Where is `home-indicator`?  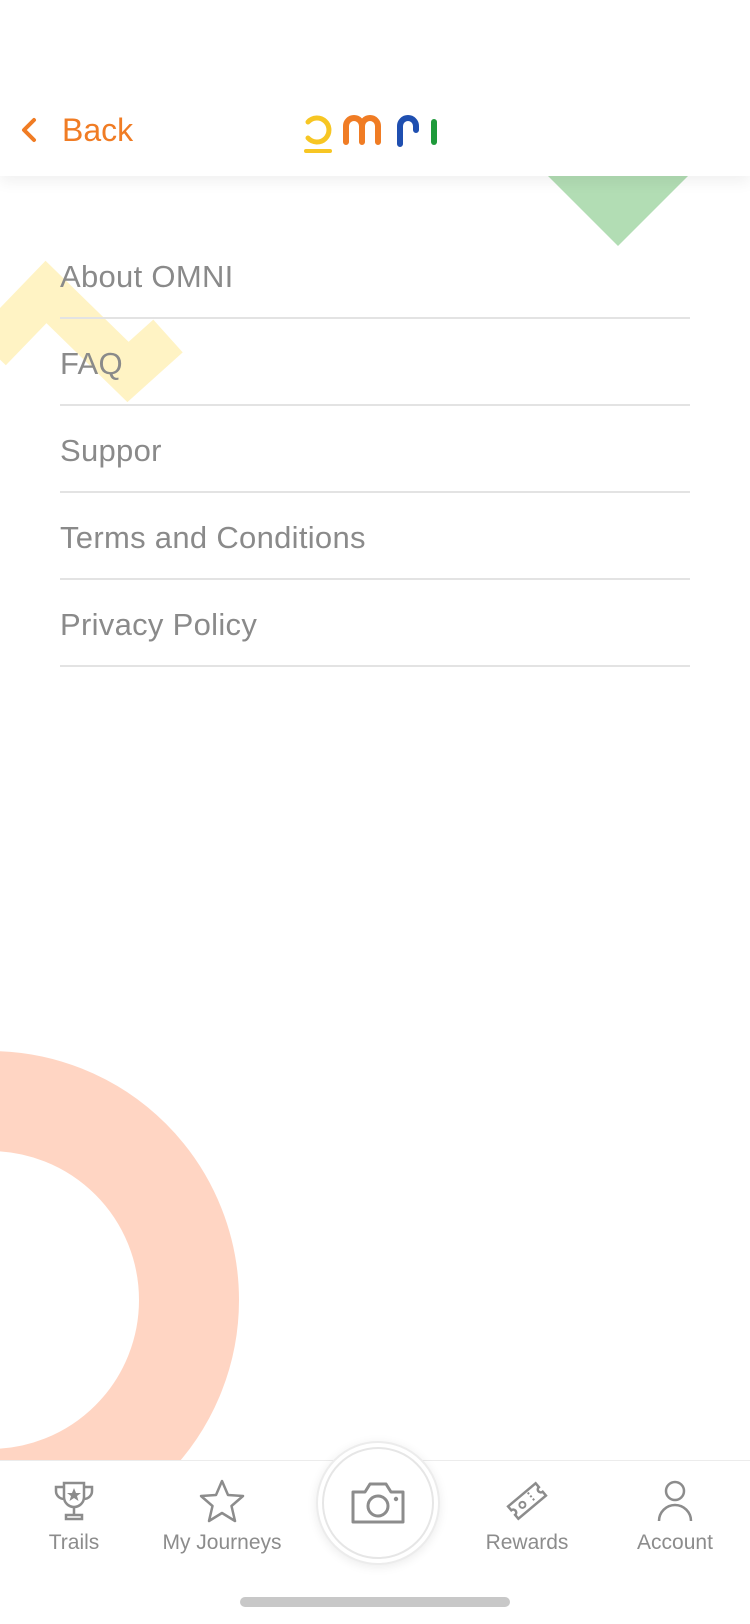 home-indicator is located at coordinates (375, 1602).